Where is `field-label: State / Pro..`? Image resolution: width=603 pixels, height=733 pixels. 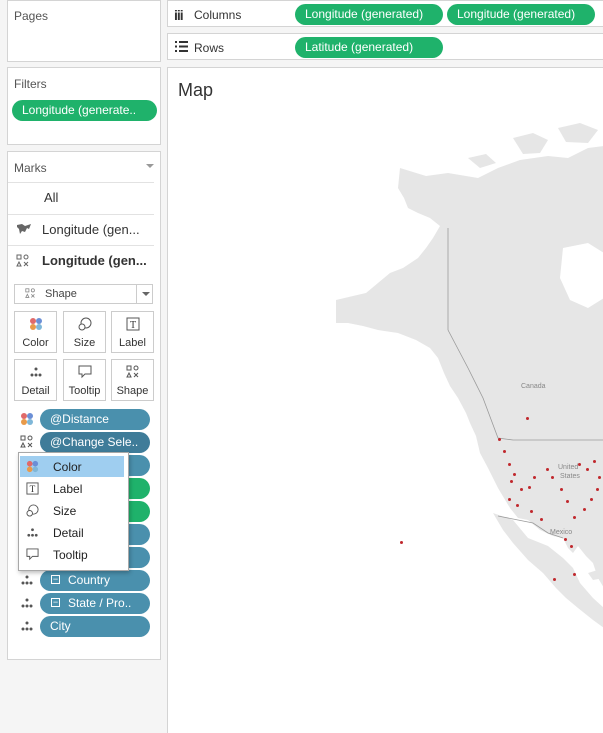
field-label: State / Pro.. is located at coordinates (100, 603).